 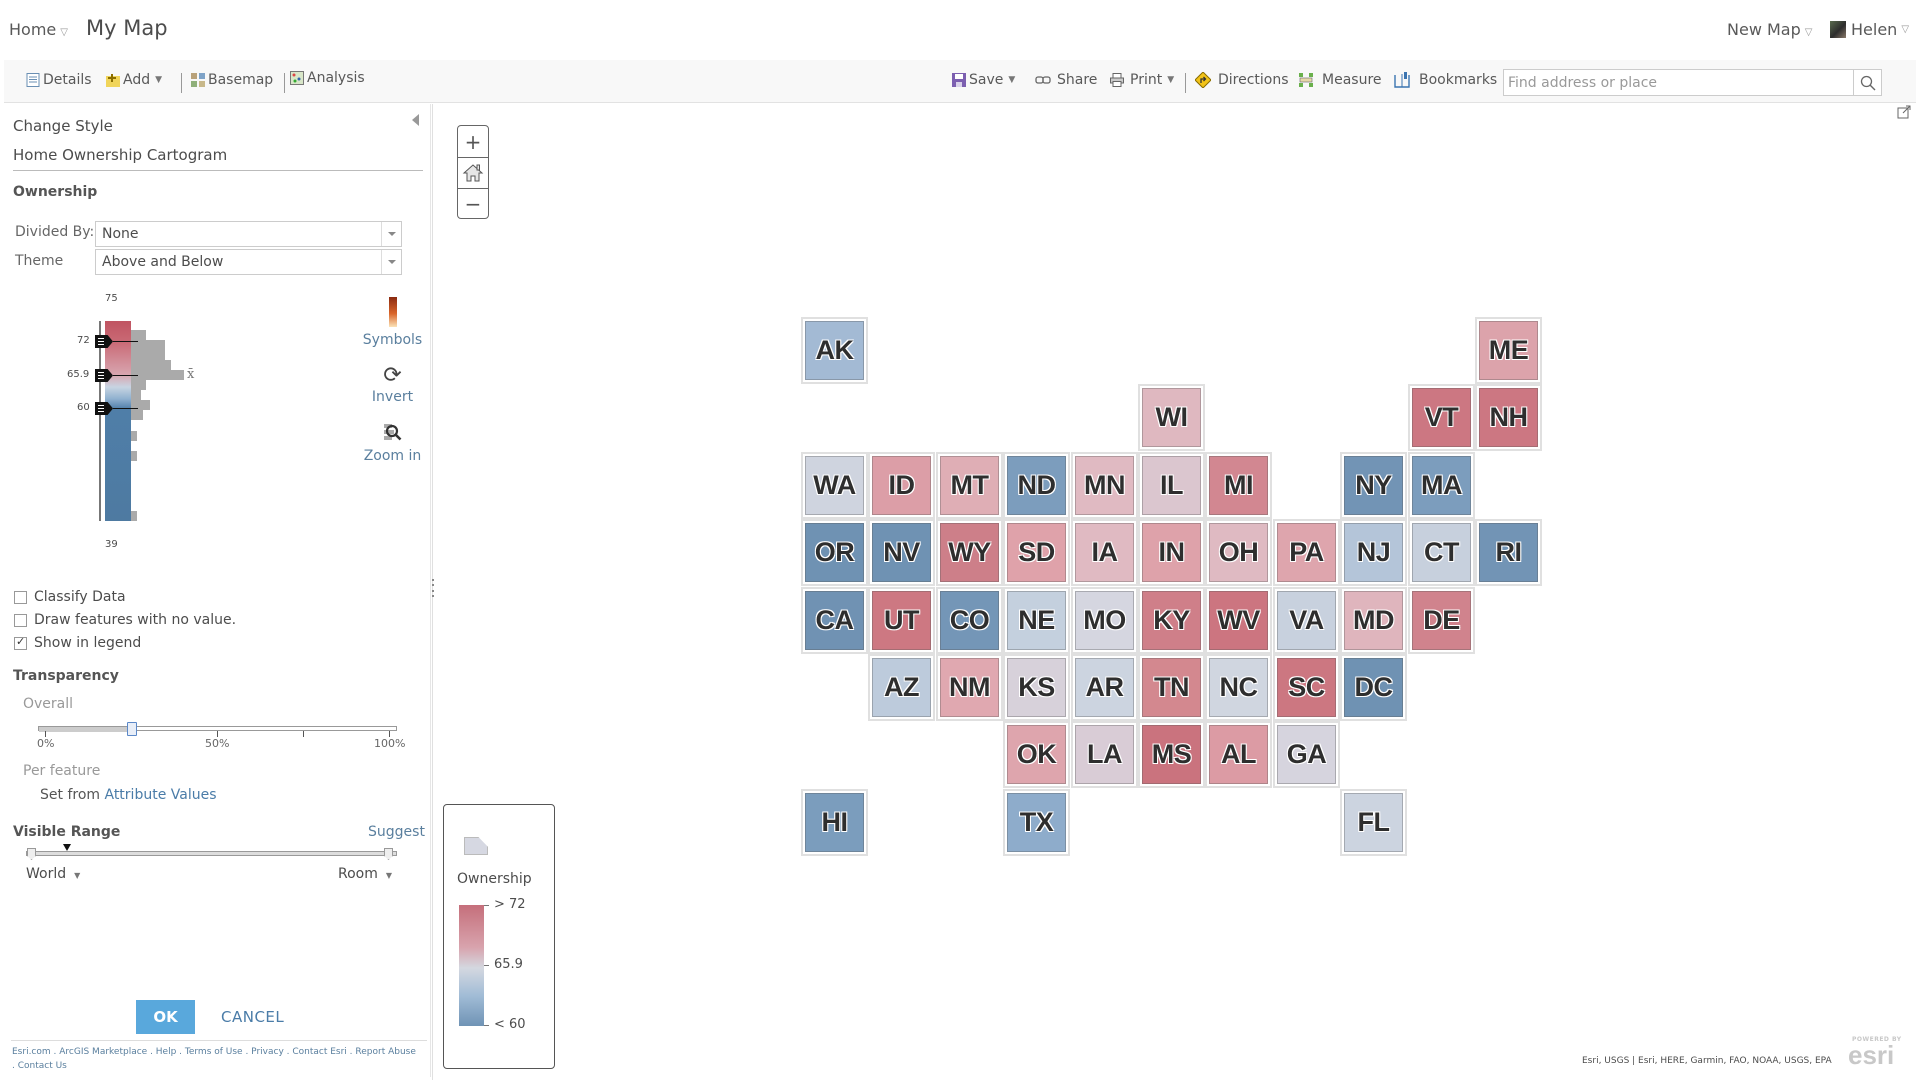 What do you see at coordinates (1104, 754) in the screenshot?
I see `state-tile-la: LA` at bounding box center [1104, 754].